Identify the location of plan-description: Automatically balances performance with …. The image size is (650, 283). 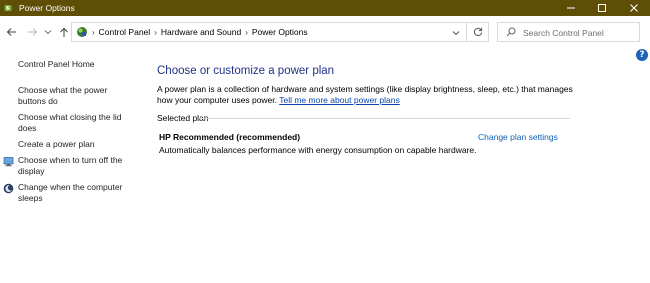
(318, 150).